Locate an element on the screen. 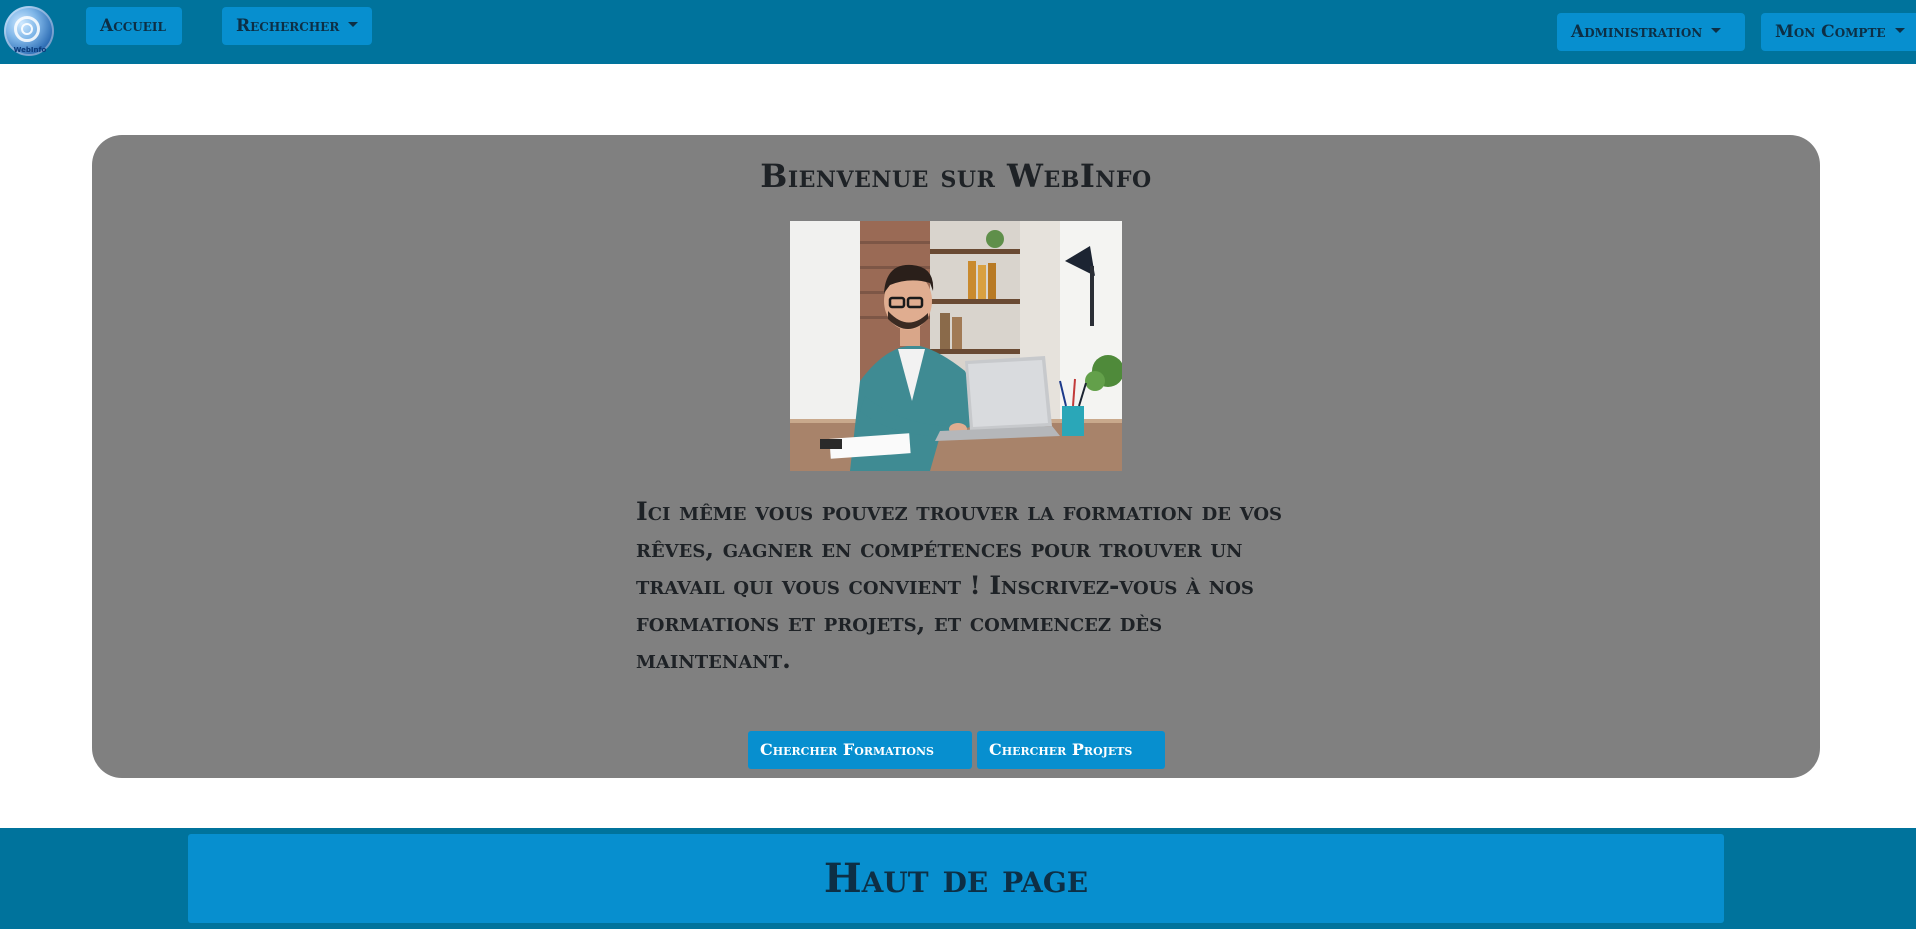 This screenshot has width=1916, height=929. logo-inner-ring is located at coordinates (27, 29).